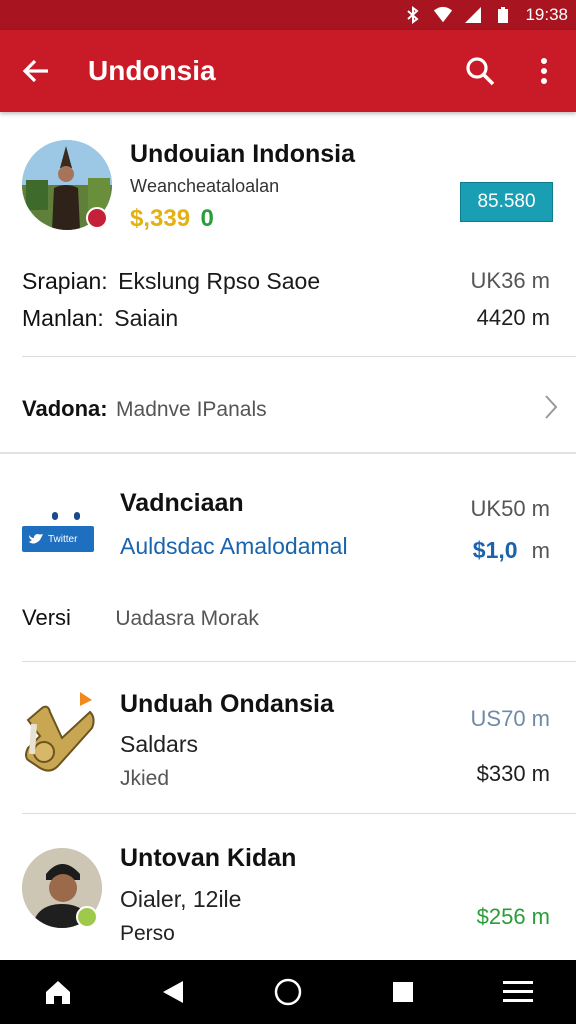  I want to click on detail-value: Saiain, so click(146, 318).